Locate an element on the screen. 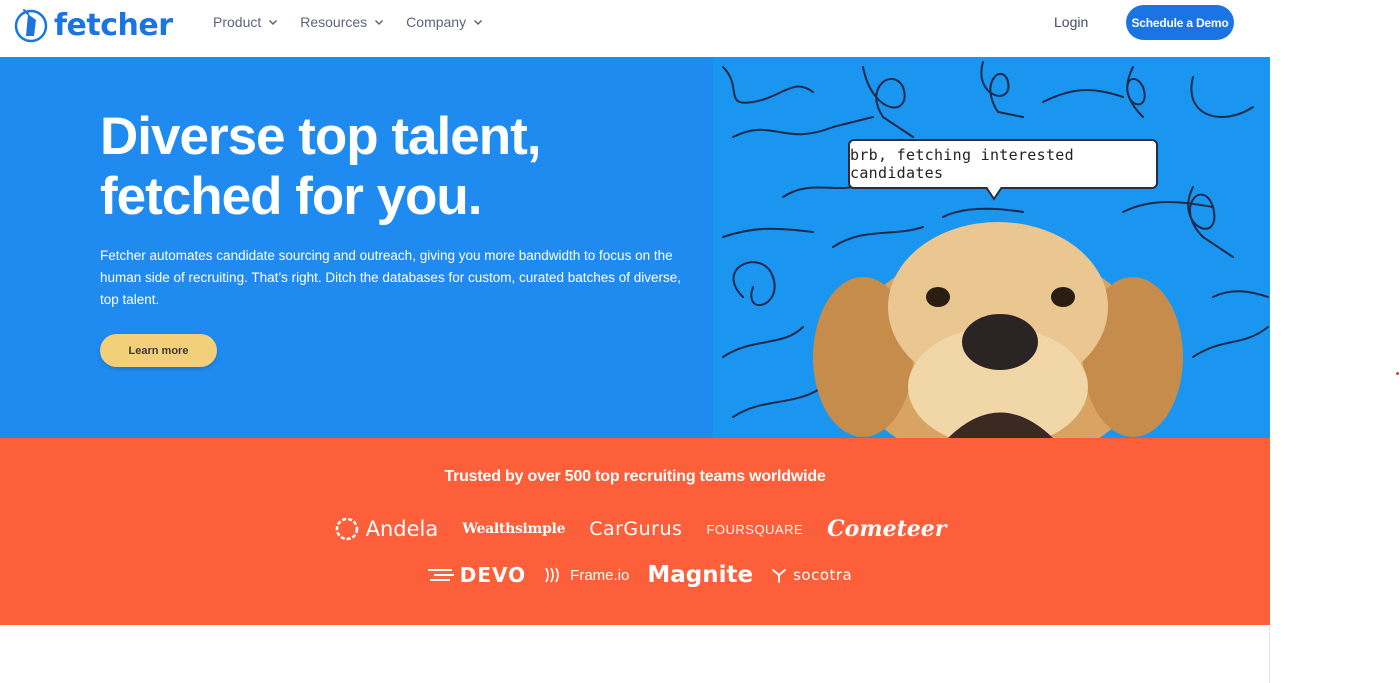 The width and height of the screenshot is (1400, 683). cargurus-logo: CarGurus is located at coordinates (636, 529).